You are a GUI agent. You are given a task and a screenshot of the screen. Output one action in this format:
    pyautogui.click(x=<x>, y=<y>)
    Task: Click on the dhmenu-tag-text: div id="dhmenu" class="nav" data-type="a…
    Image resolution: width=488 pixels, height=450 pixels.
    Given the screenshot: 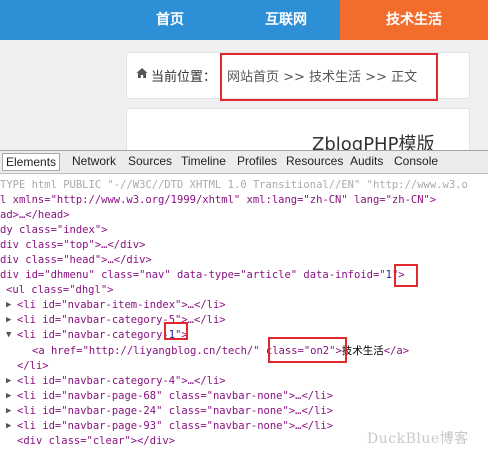 What is the action you would take?
    pyautogui.click(x=193, y=275)
    